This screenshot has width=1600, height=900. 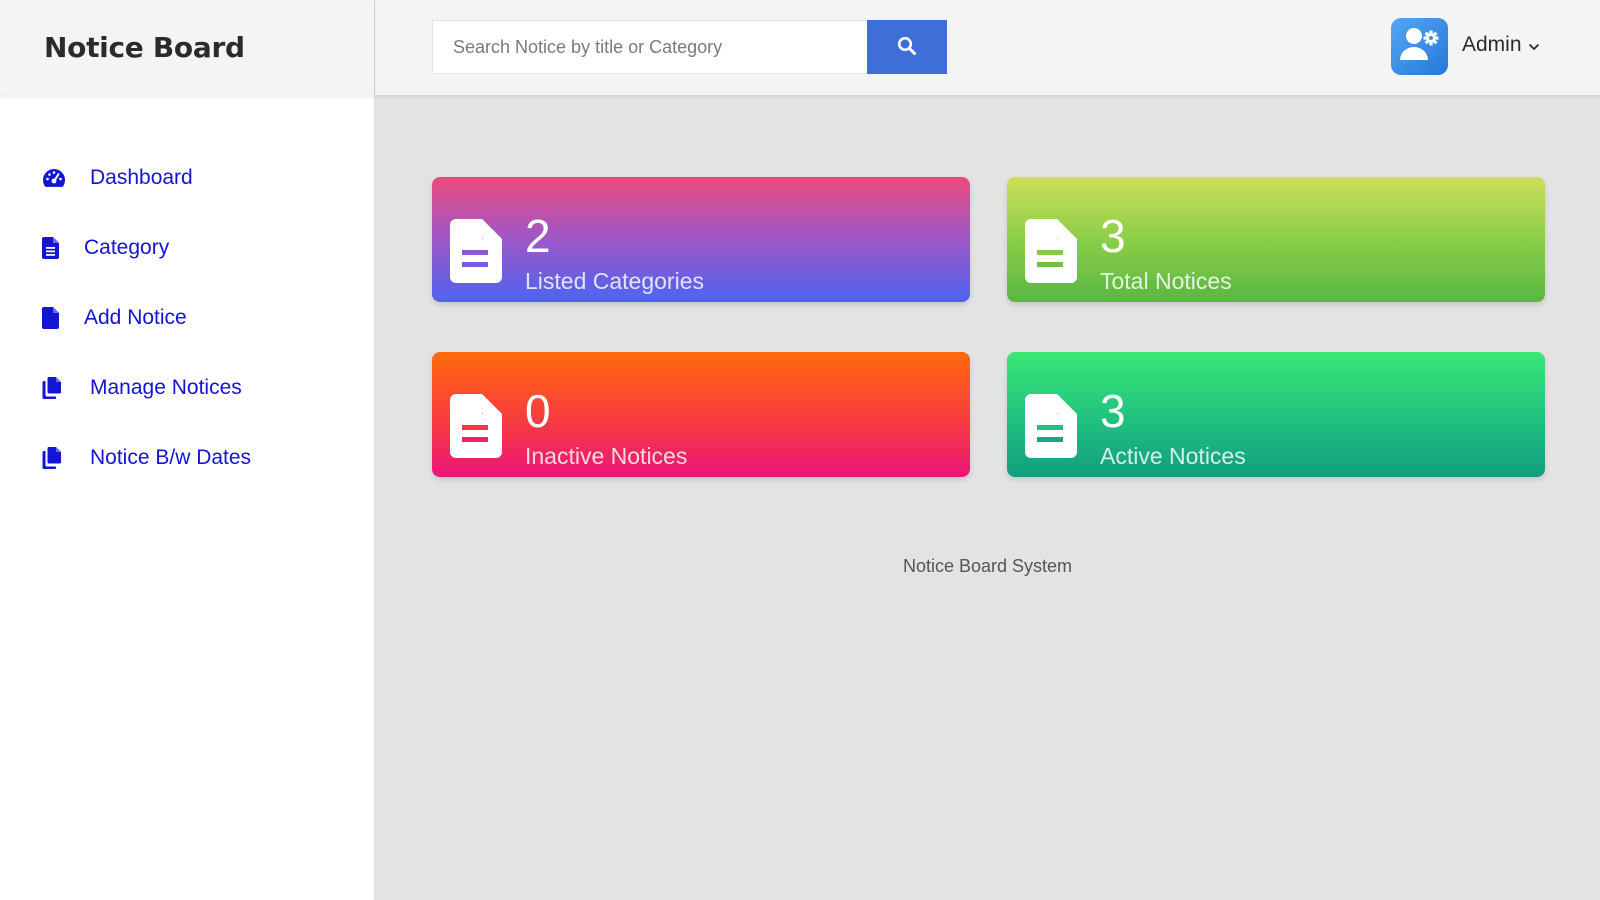 I want to click on search-input, so click(x=649, y=47).